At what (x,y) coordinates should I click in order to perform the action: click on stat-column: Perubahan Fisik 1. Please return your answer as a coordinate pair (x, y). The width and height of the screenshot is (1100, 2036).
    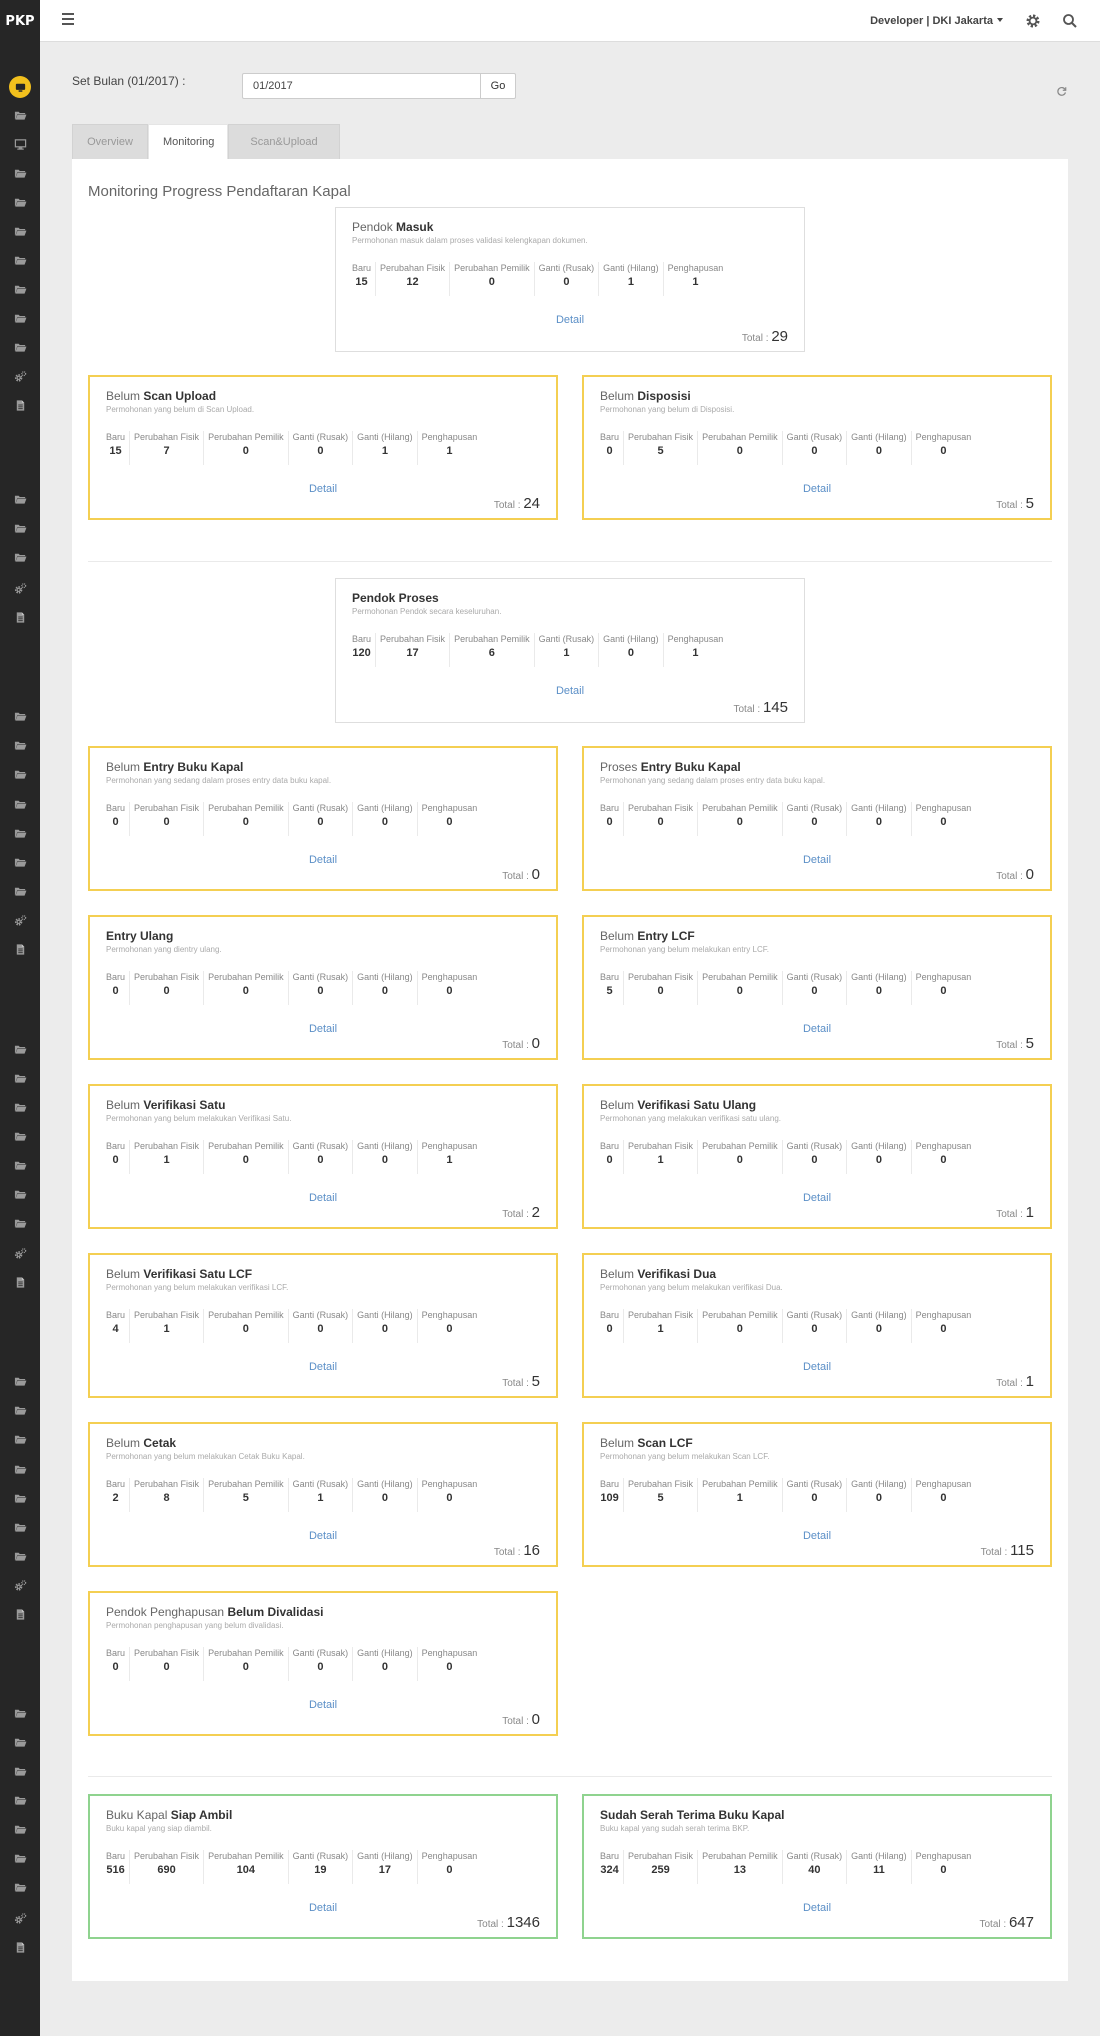
    Looking at the image, I should click on (167, 1157).